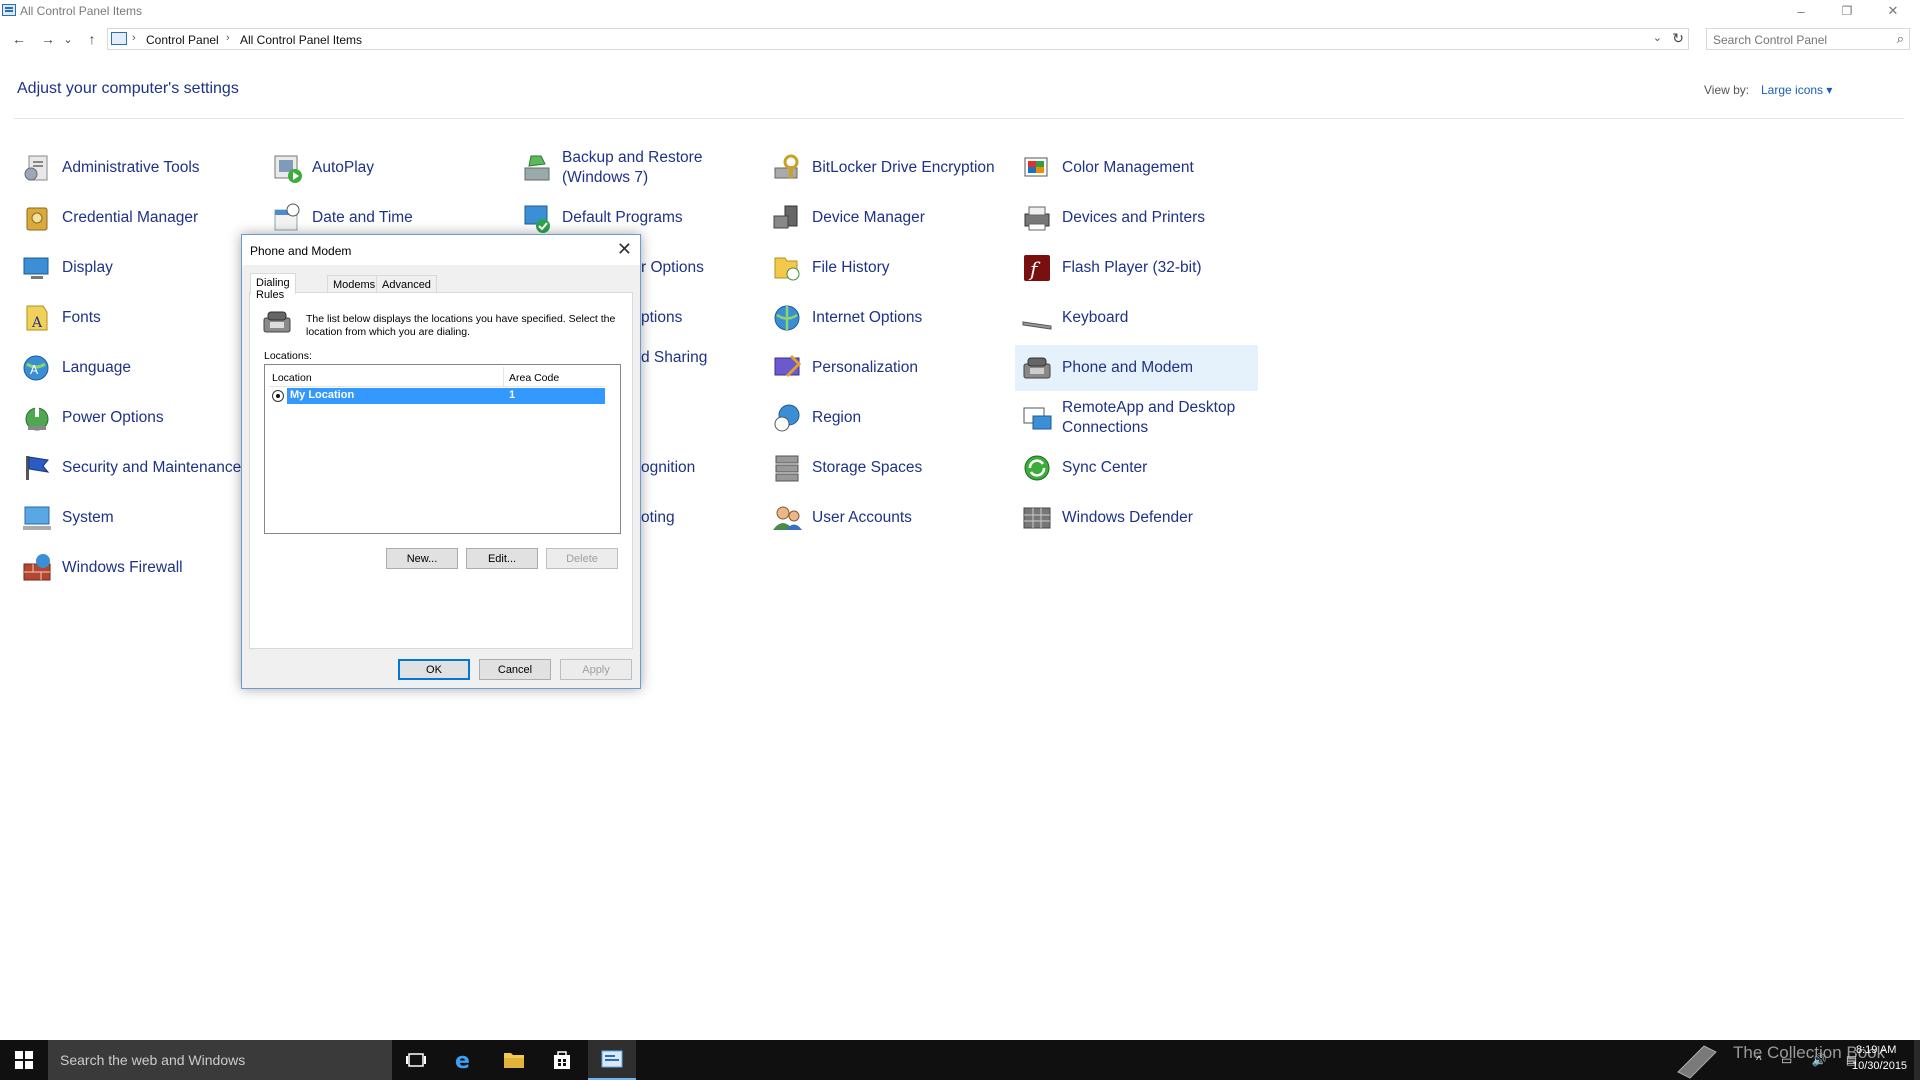 This screenshot has height=1080, width=1920. Describe the element at coordinates (1132, 267) in the screenshot. I see `item-label: Flash Player (32-bit)` at that location.